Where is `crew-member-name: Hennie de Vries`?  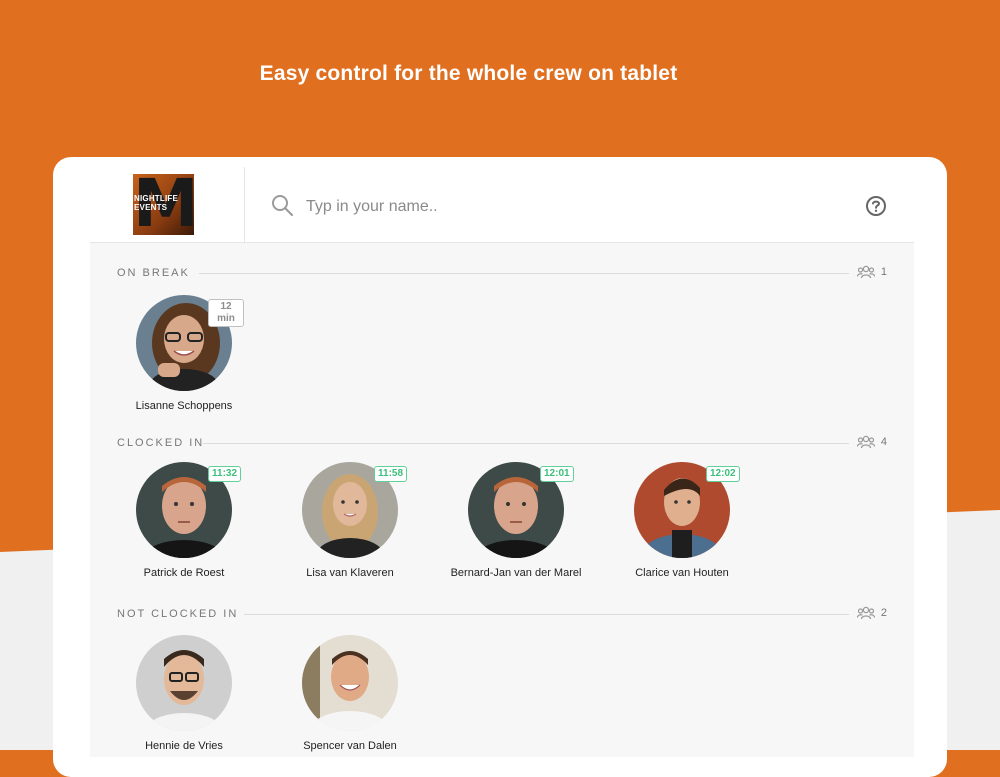 crew-member-name: Hennie de Vries is located at coordinates (184, 746).